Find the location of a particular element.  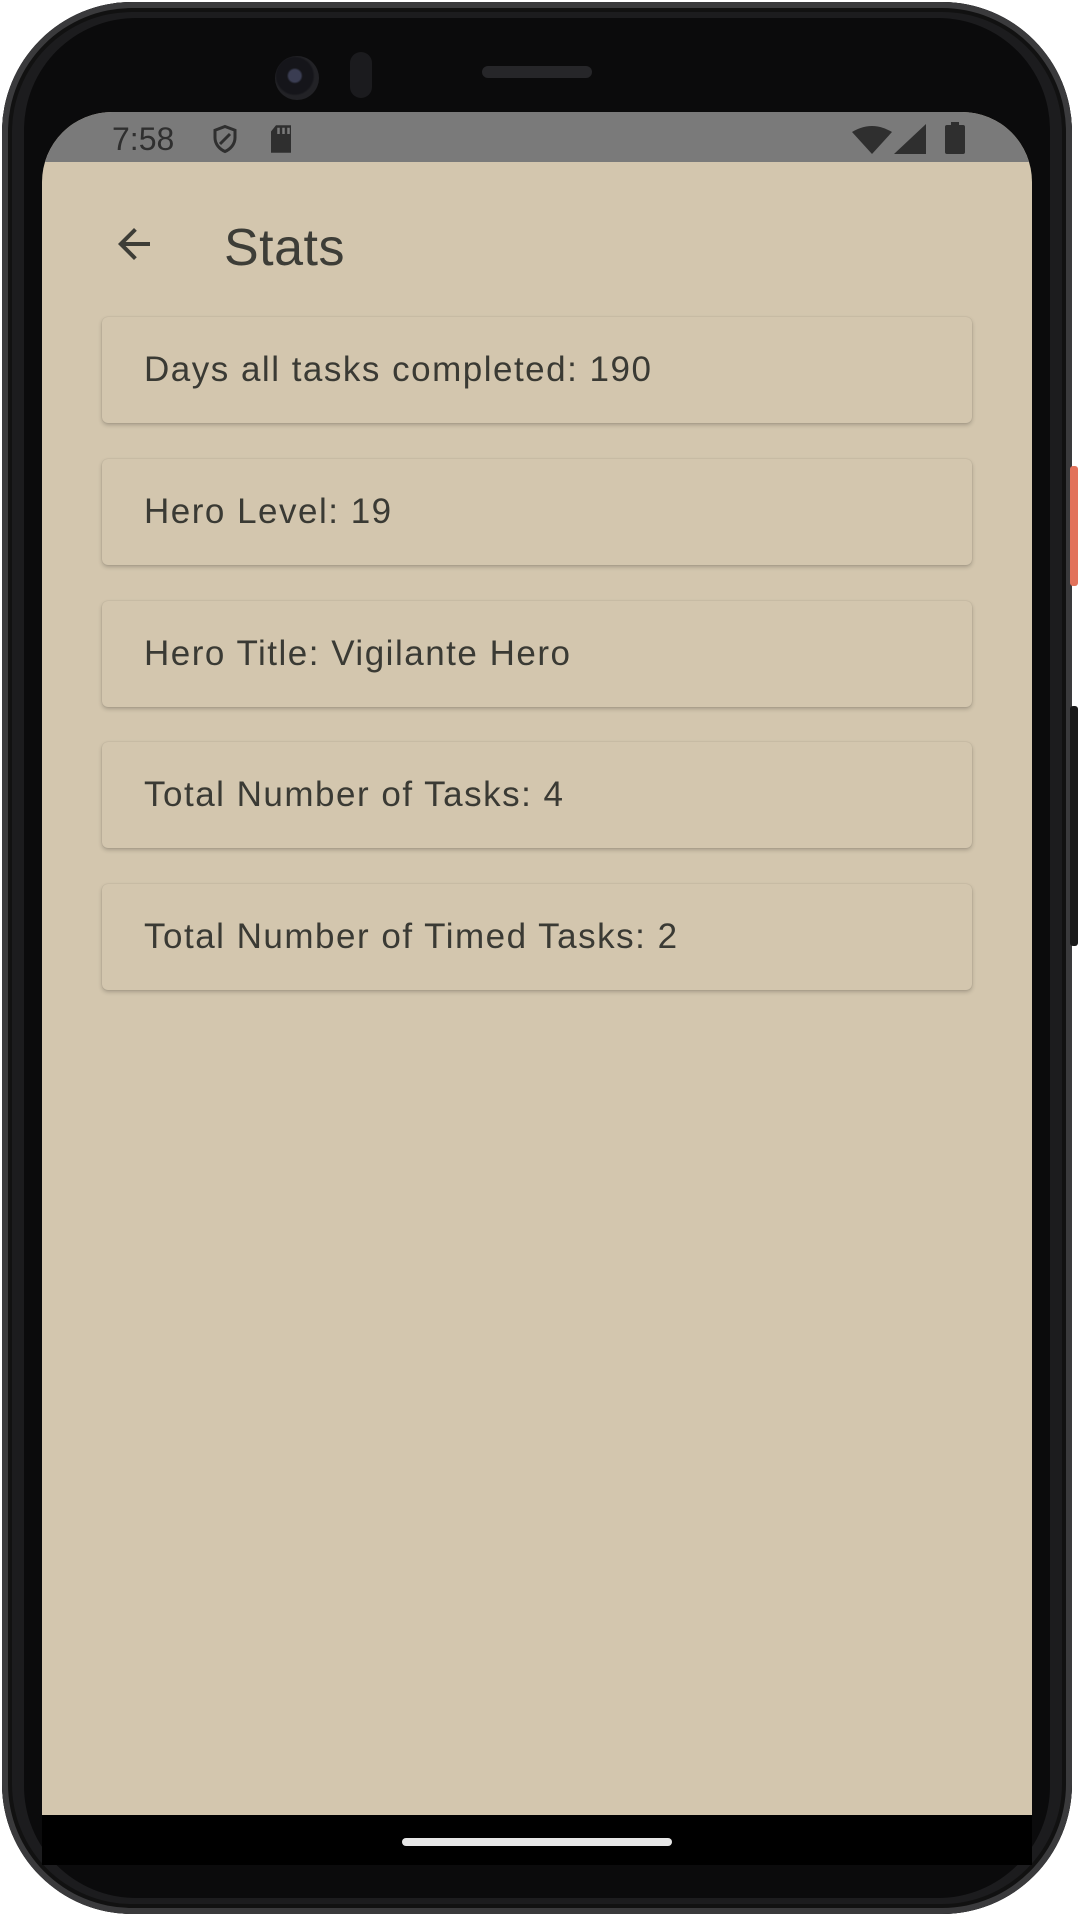

signal-icon is located at coordinates (910, 141).